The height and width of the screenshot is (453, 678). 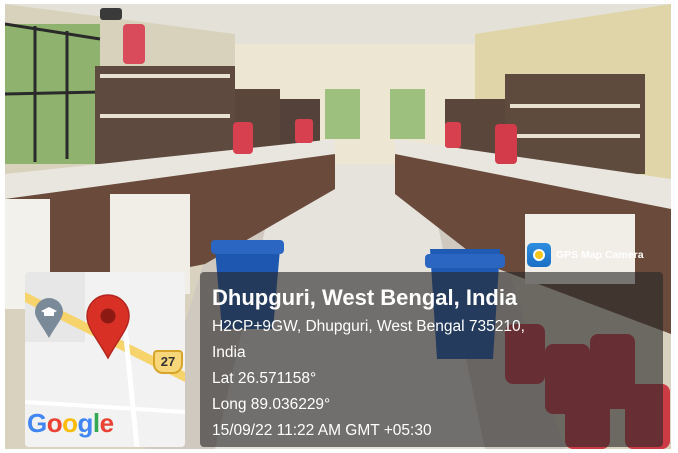 What do you see at coordinates (108, 327) in the screenshot?
I see `map-pin-icon` at bounding box center [108, 327].